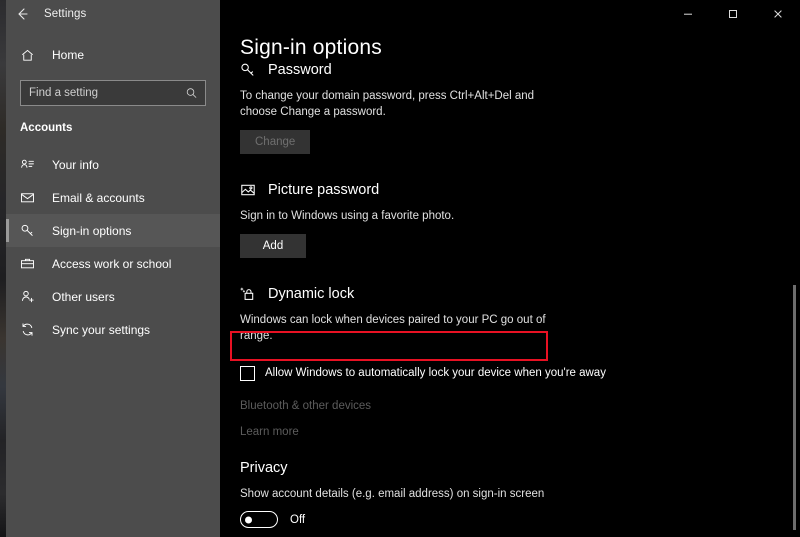 The image size is (800, 537). What do you see at coordinates (113, 14) in the screenshot?
I see `title-bar-left: Settings` at bounding box center [113, 14].